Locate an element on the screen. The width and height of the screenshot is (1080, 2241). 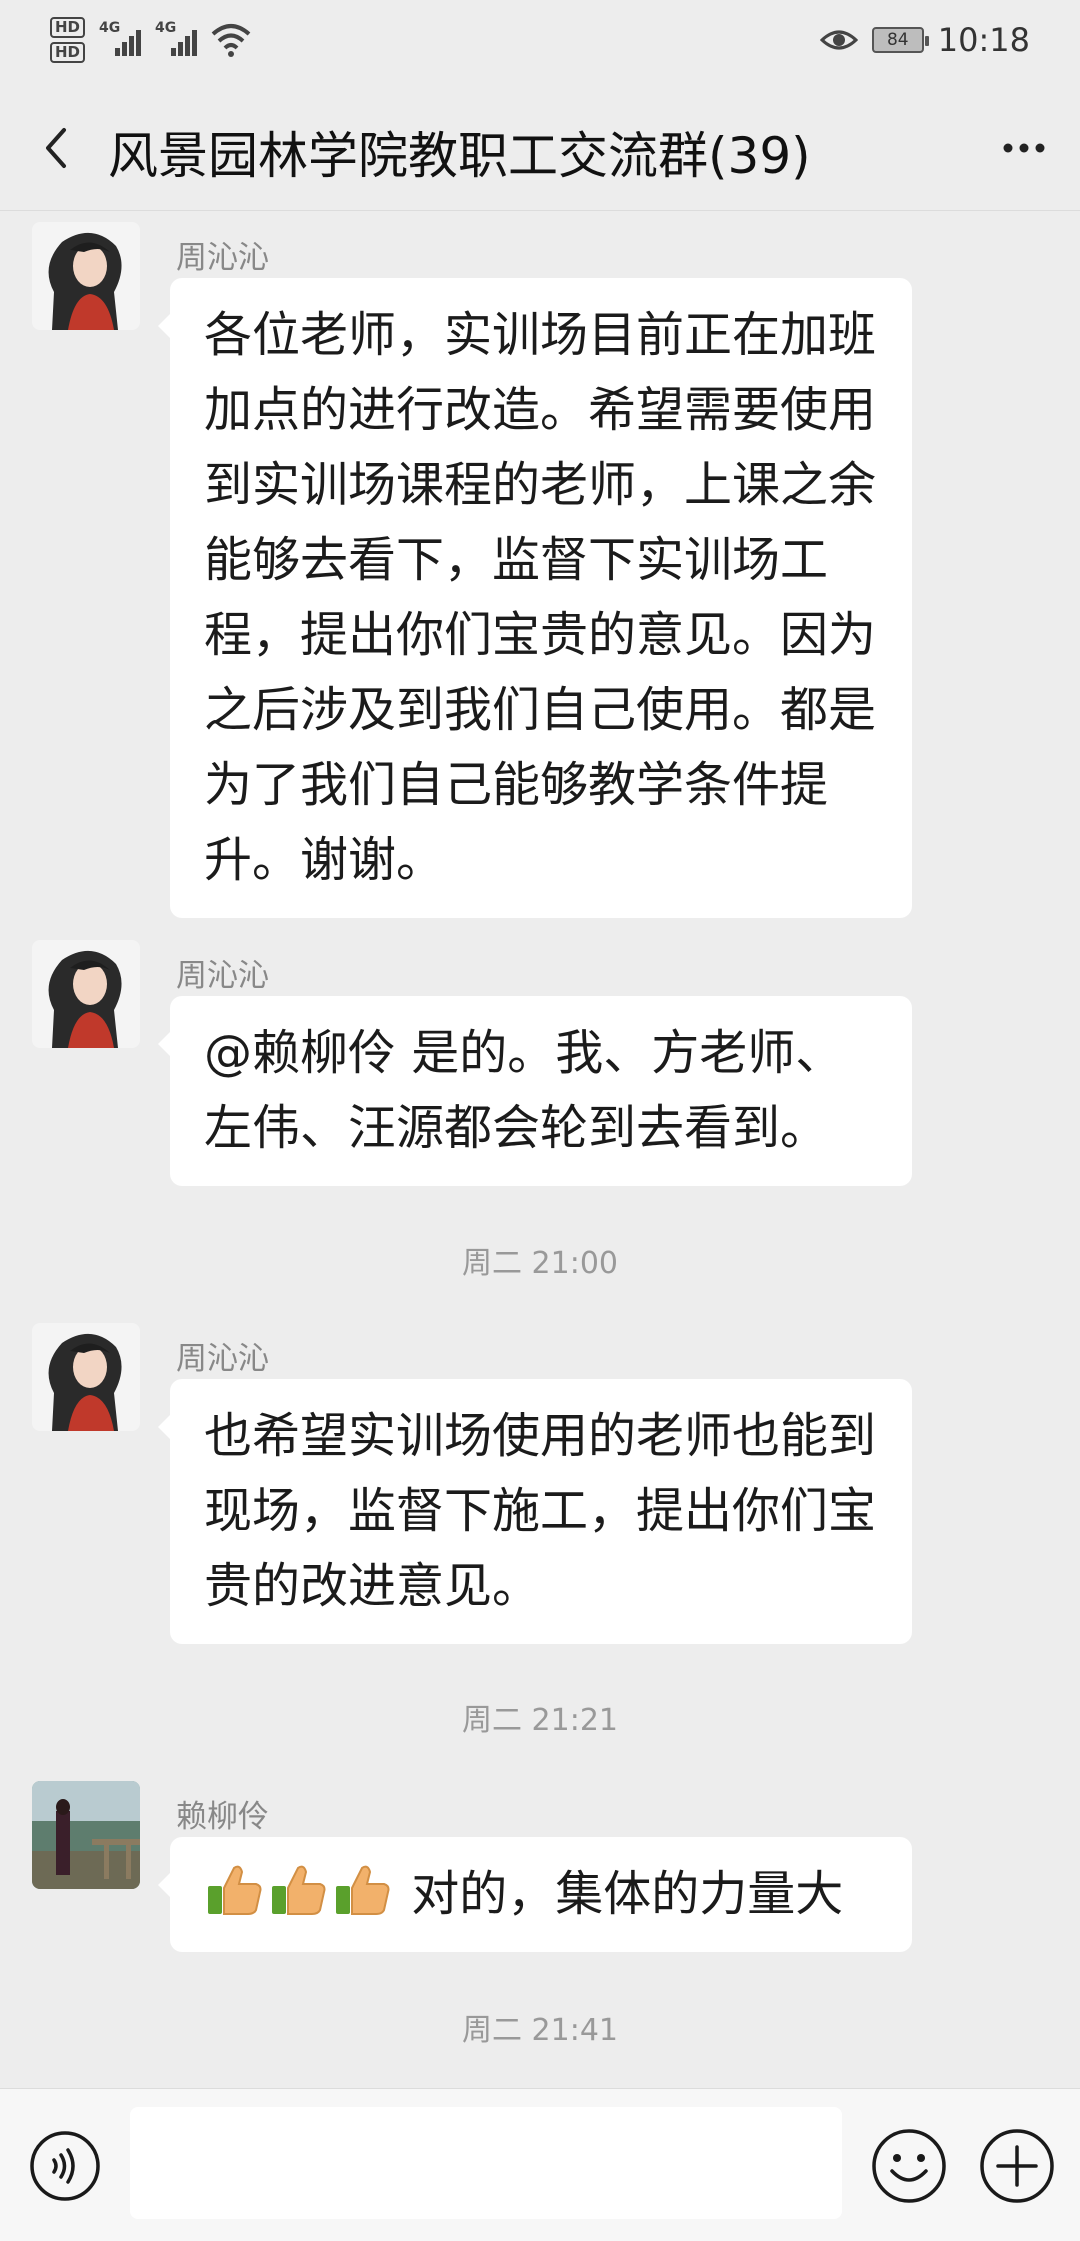
header-divider is located at coordinates (540, 210).